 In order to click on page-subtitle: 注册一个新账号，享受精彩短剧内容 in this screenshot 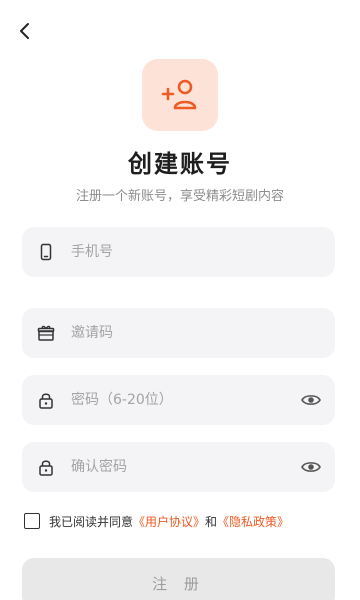, I will do `click(179, 196)`.